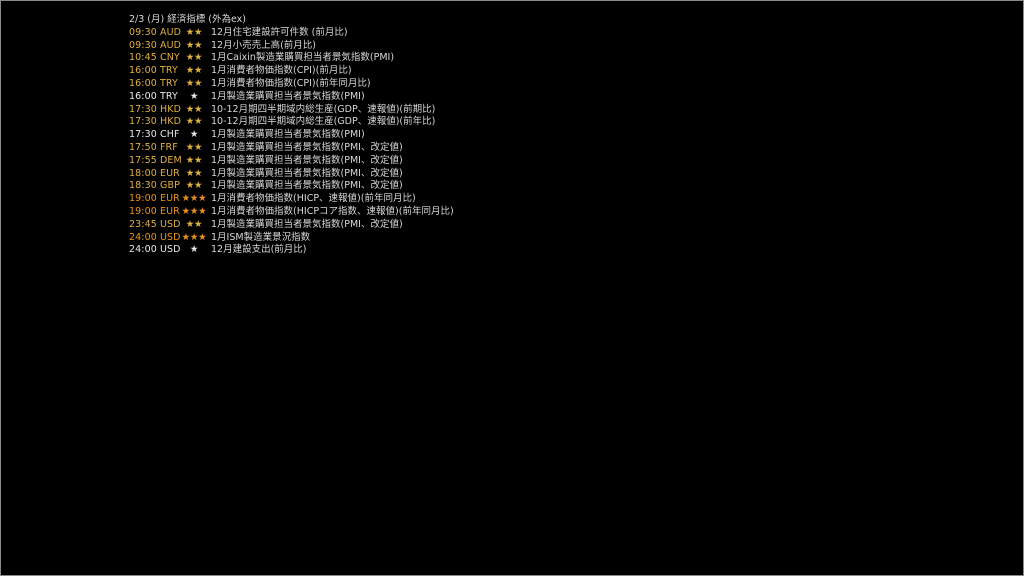 This screenshot has width=1024, height=576. I want to click on event-time-currency: 10:45 CNY, so click(154, 58).